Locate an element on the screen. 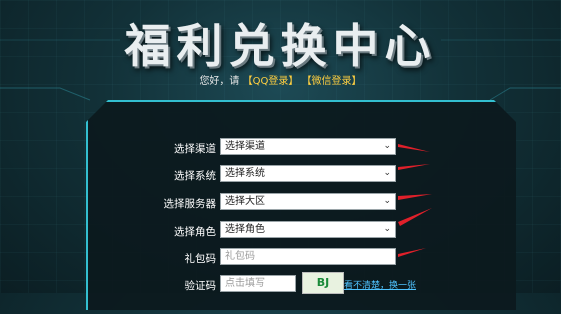 This screenshot has height=314, width=561. login-prompt: 您好，请 【QQ登录】 【微信登录】 is located at coordinates (280, 79).